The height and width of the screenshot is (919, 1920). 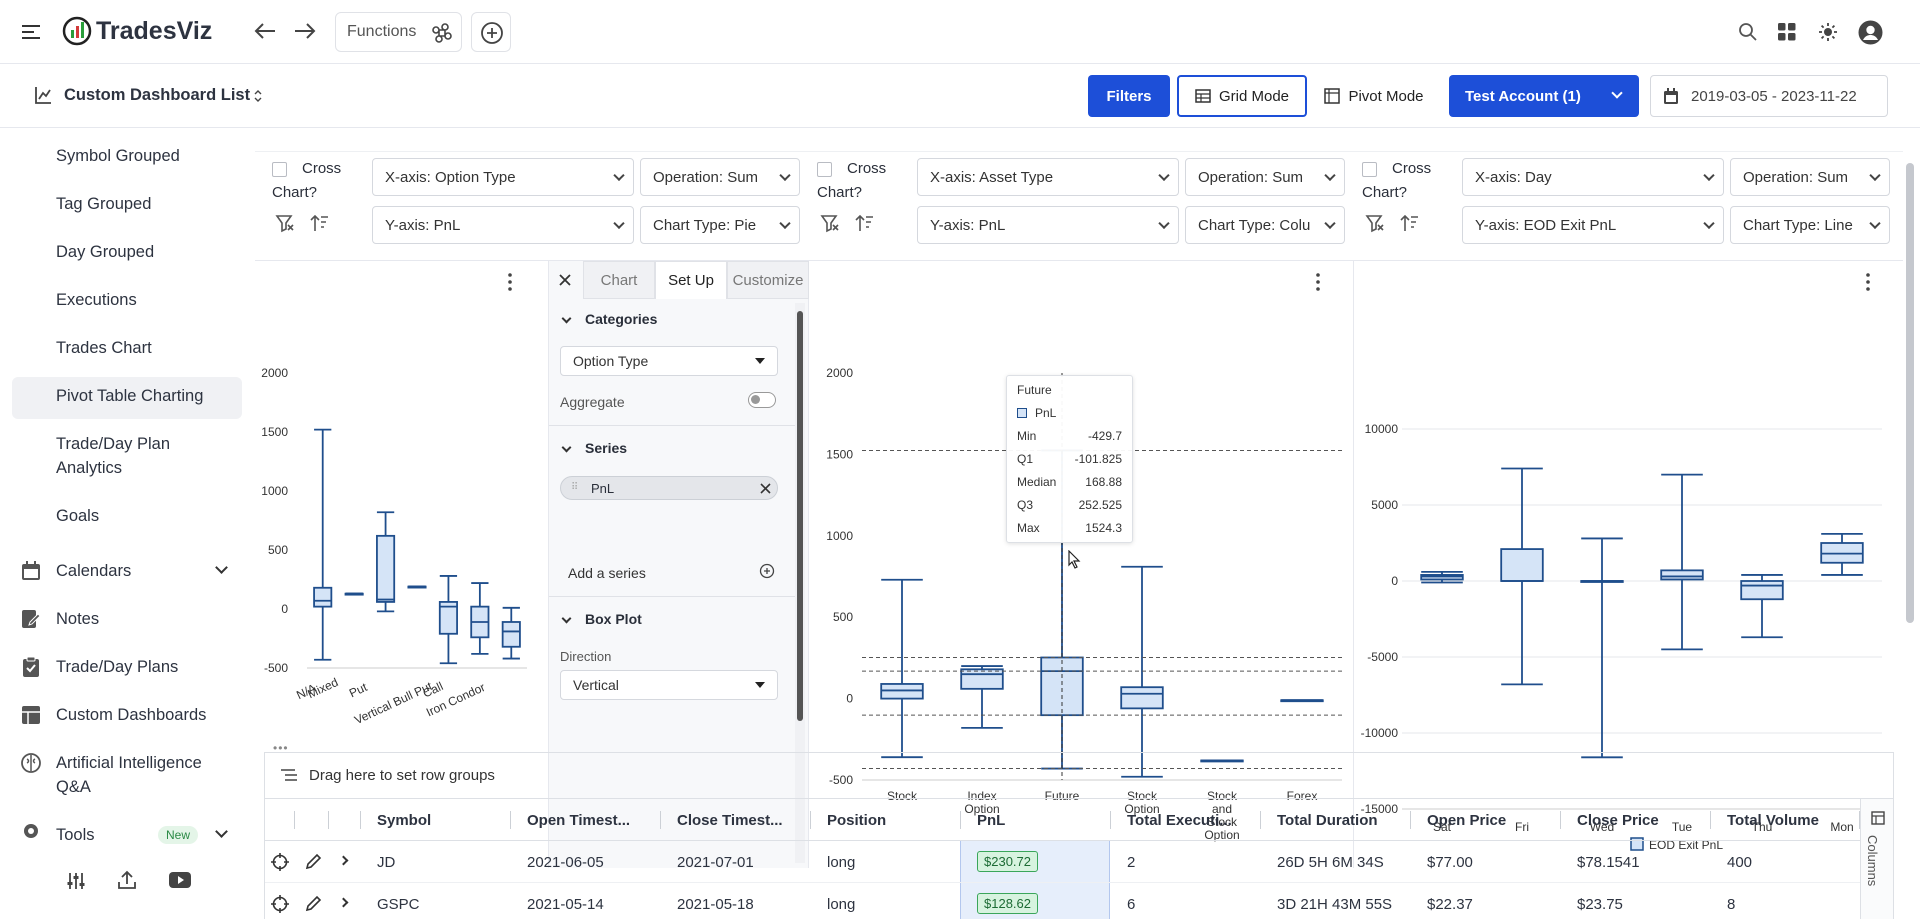 I want to click on column-header-position: Position, so click(x=856, y=820).